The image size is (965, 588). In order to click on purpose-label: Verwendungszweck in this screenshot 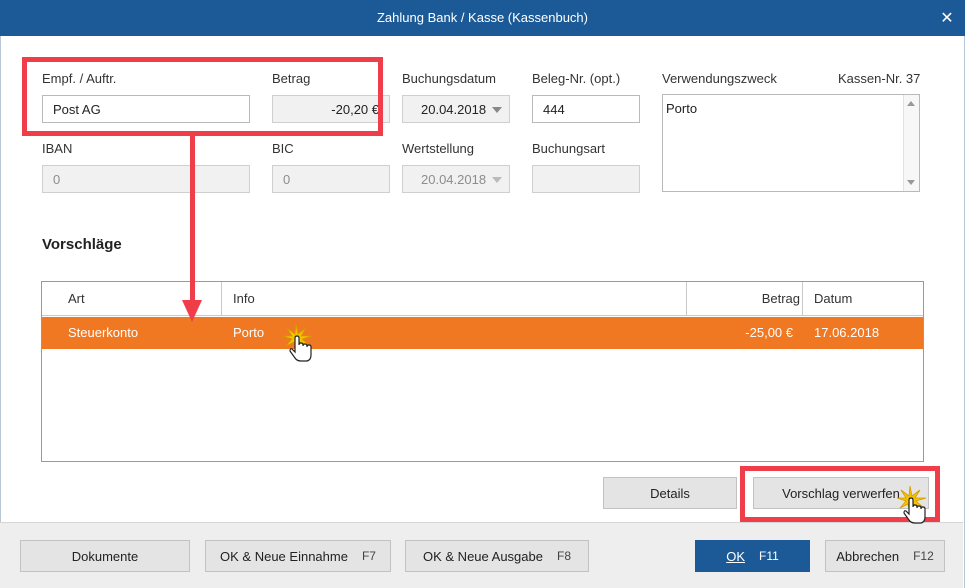, I will do `click(719, 78)`.